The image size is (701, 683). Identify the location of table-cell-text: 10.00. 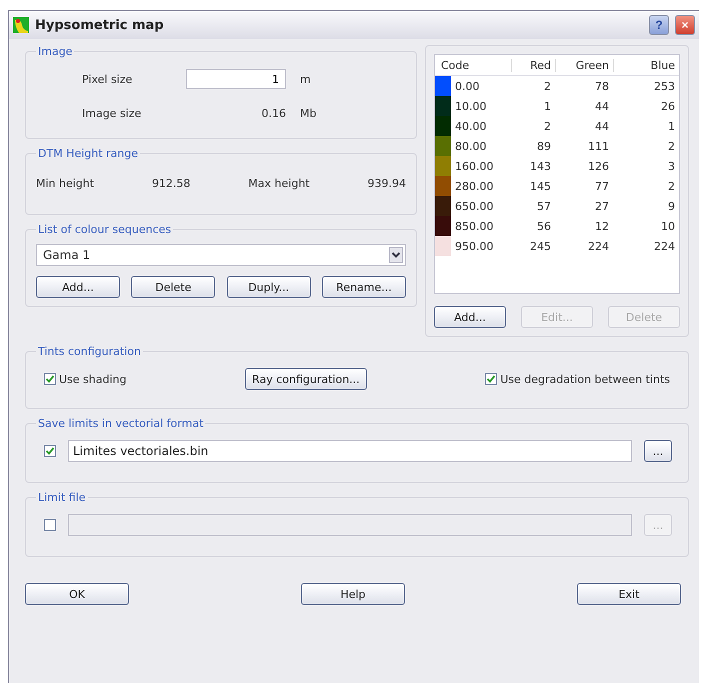
(471, 106).